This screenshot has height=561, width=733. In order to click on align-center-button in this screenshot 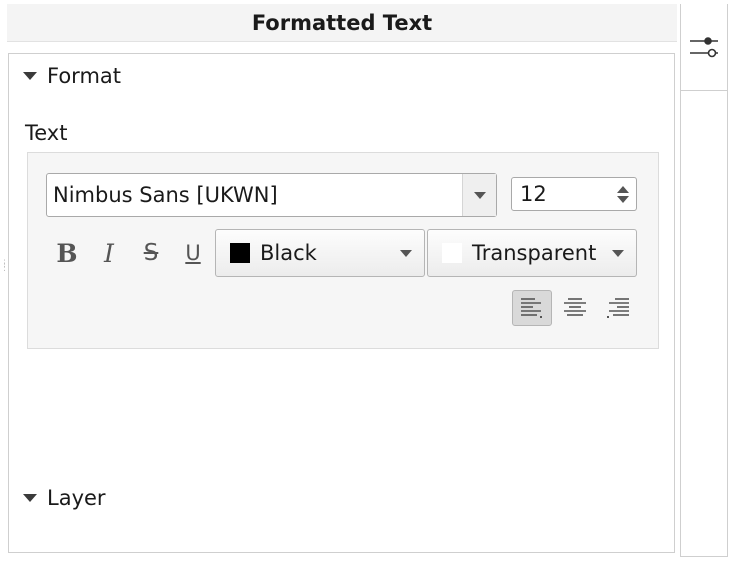, I will do `click(575, 308)`.